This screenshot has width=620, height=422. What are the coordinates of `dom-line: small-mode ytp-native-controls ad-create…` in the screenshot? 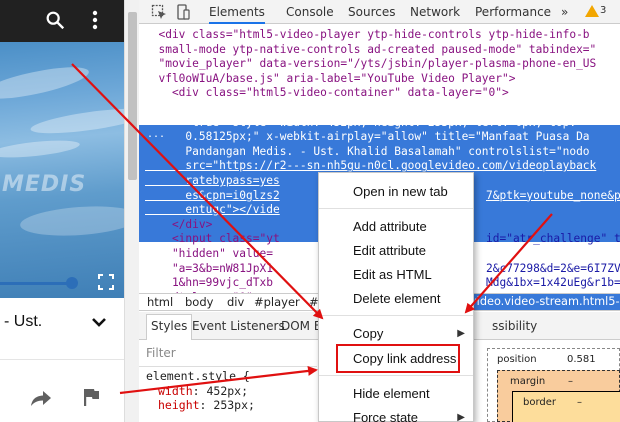 It's located at (382, 50).